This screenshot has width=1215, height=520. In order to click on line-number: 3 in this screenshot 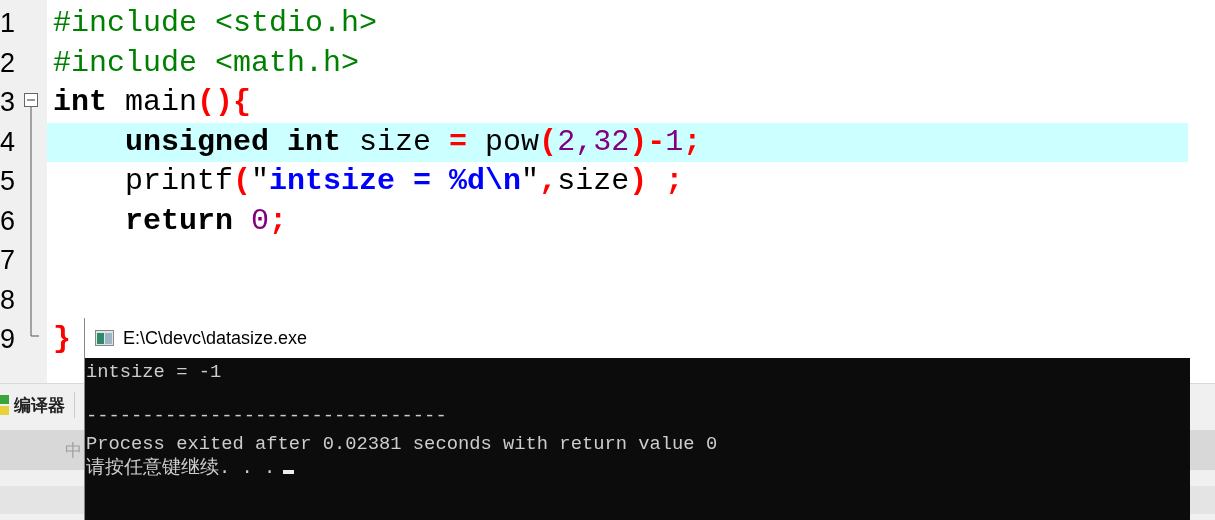, I will do `click(8, 102)`.